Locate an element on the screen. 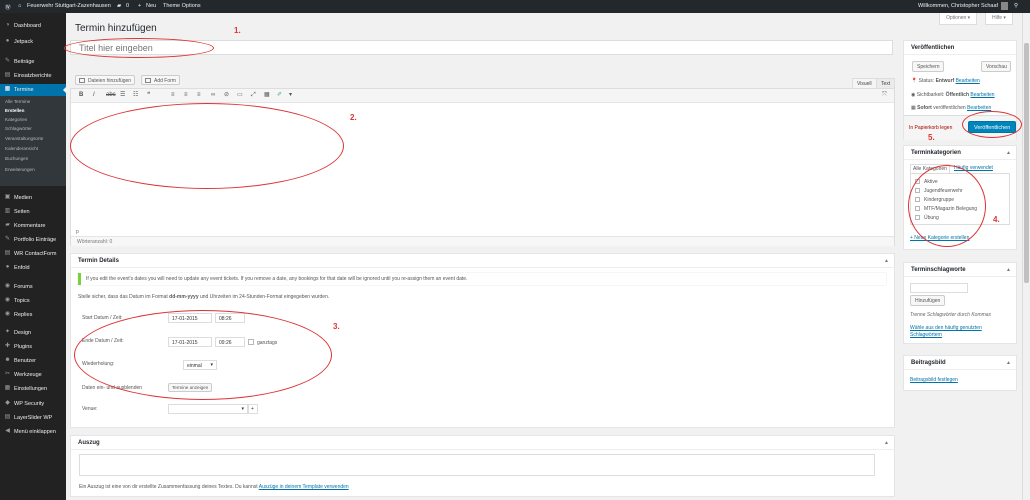 This screenshot has width=1030, height=500. italic-icon: I is located at coordinates (94, 95).